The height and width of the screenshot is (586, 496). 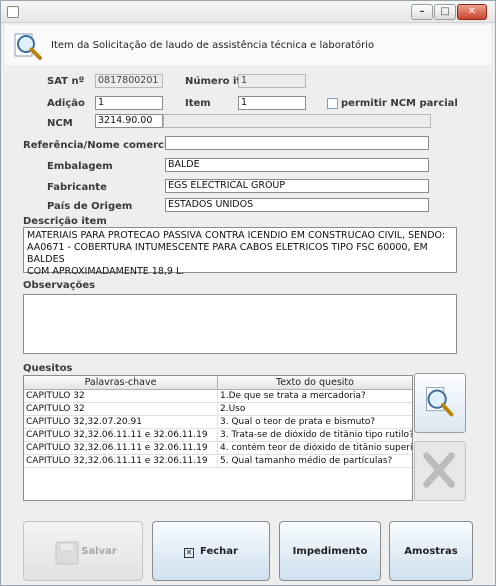 What do you see at coordinates (297, 165) in the screenshot?
I see `embalagem-field: BALDE` at bounding box center [297, 165].